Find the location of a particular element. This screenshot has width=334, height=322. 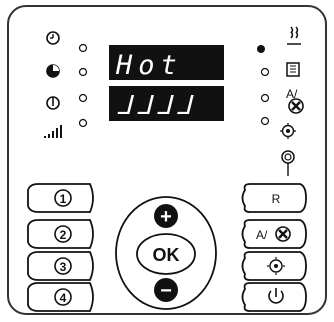

led-temp is located at coordinates (83, 98).